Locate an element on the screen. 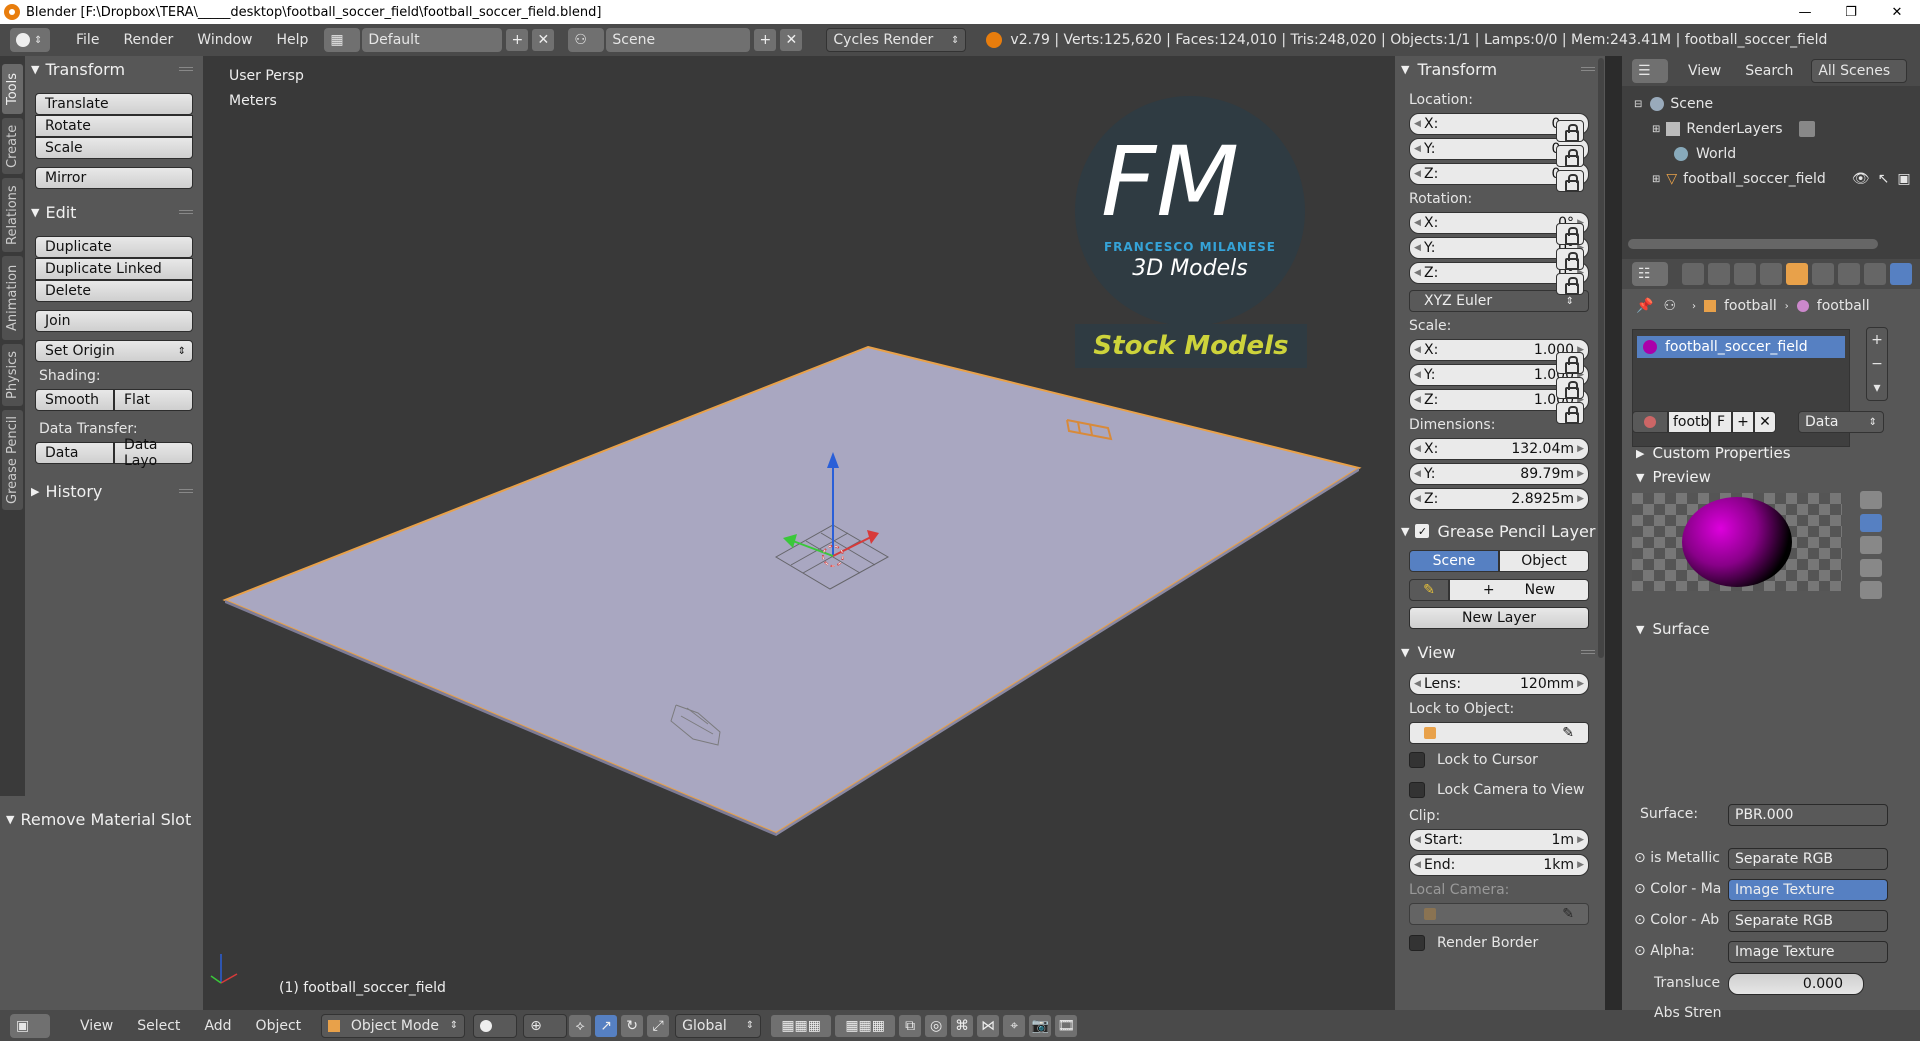 The height and width of the screenshot is (1041, 1920). view-panel-header: ▼ View is located at coordinates (1500, 652).